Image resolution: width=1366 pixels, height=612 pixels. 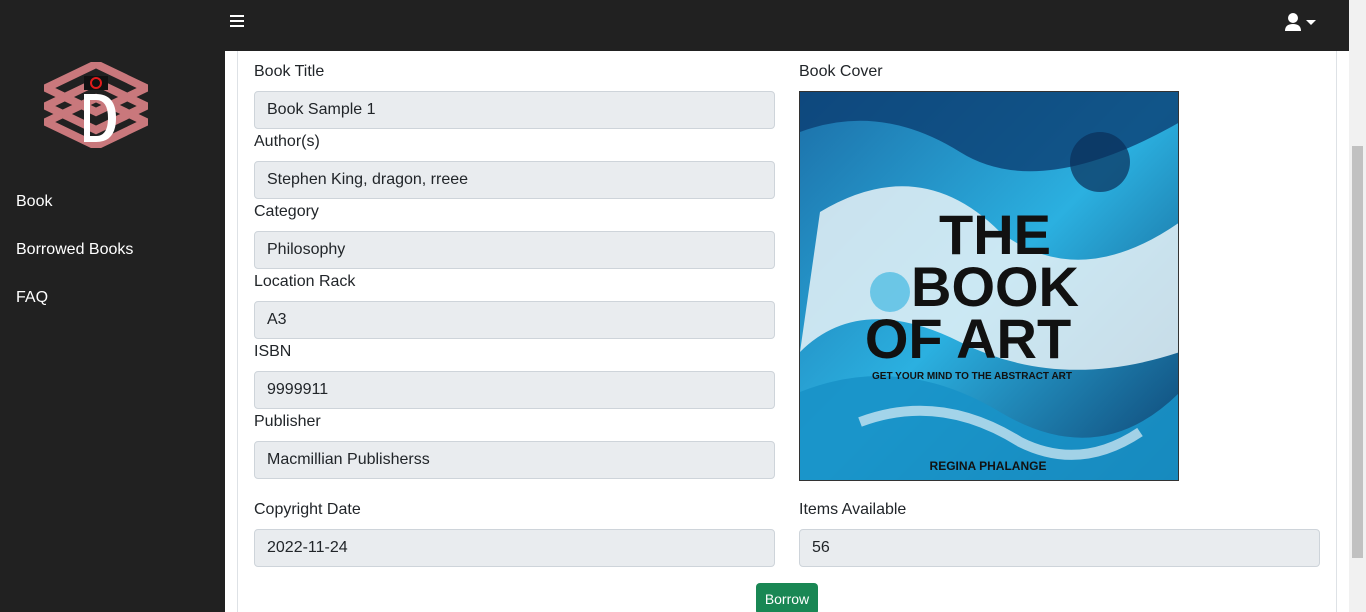 I want to click on copyright-date-label: Copyright Date, so click(x=307, y=509).